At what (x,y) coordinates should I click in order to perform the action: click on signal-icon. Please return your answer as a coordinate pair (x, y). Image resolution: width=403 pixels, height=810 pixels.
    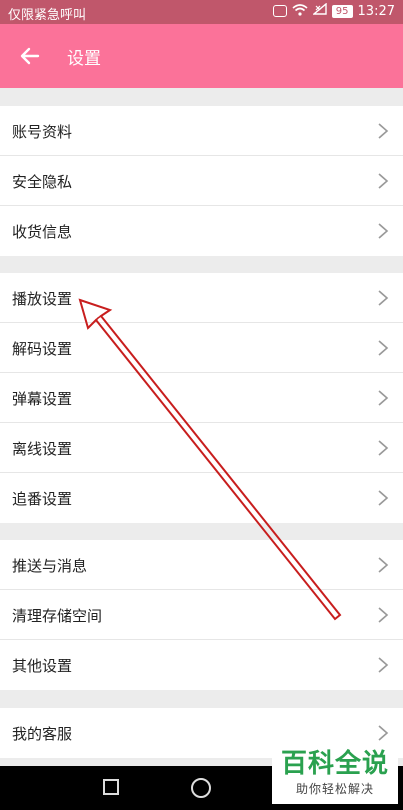
    Looking at the image, I should click on (319, 10).